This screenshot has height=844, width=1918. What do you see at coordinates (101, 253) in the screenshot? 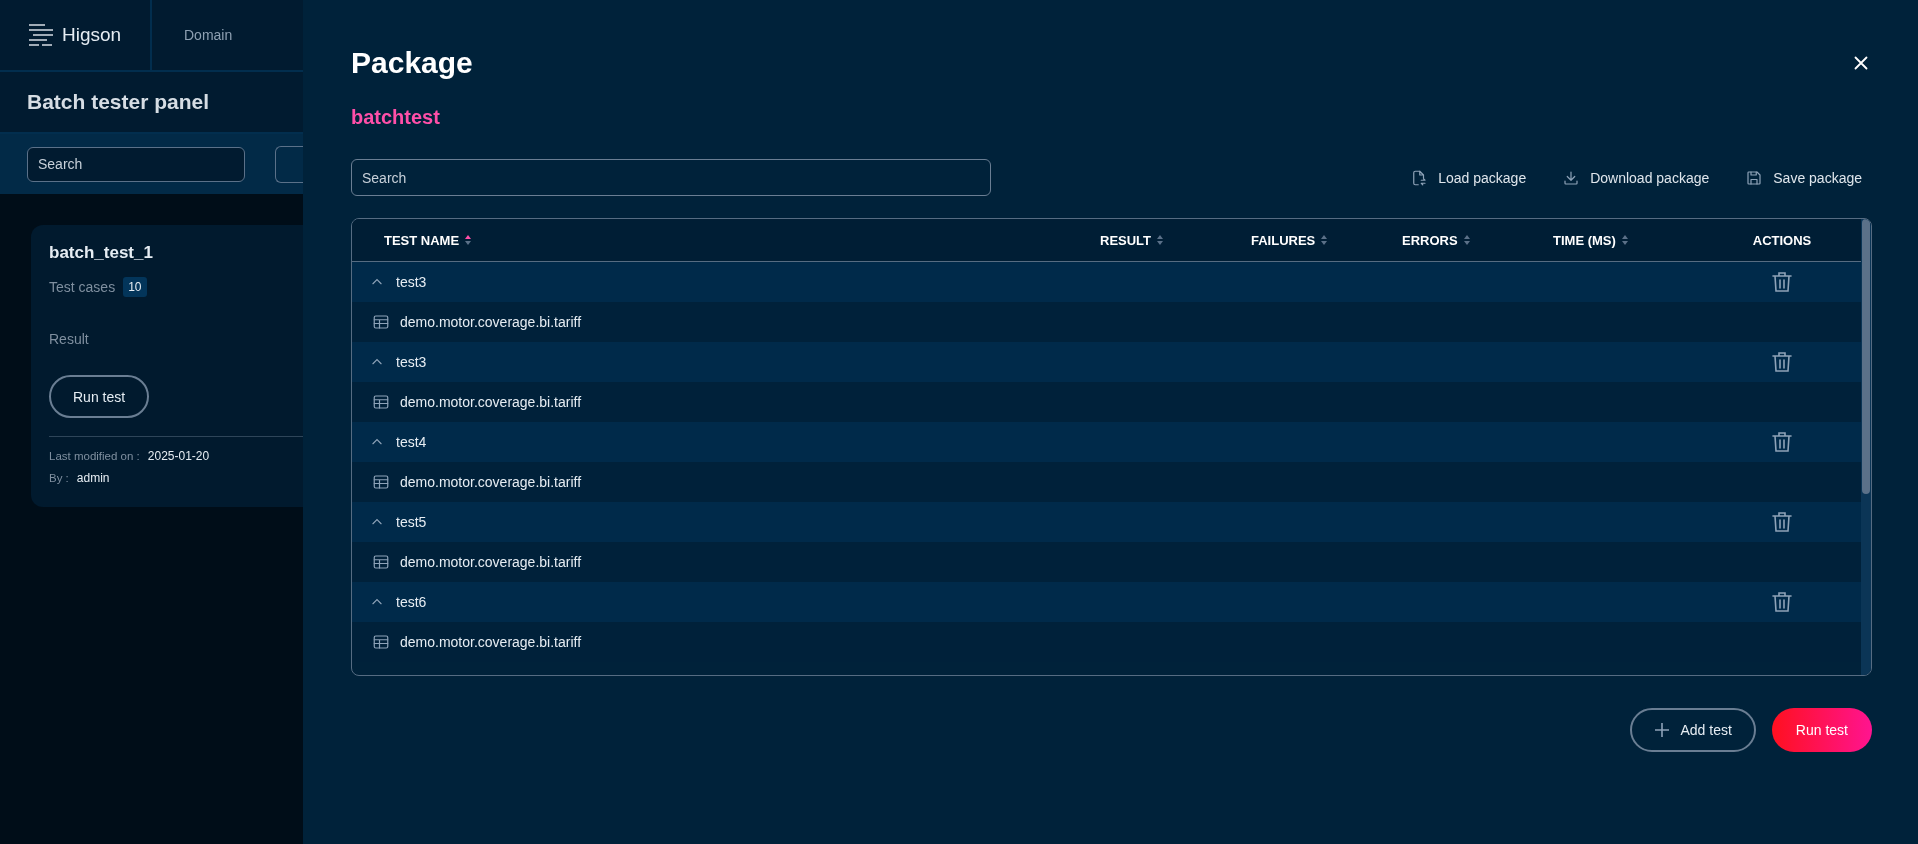
I see `card-title: batch_test_1` at bounding box center [101, 253].